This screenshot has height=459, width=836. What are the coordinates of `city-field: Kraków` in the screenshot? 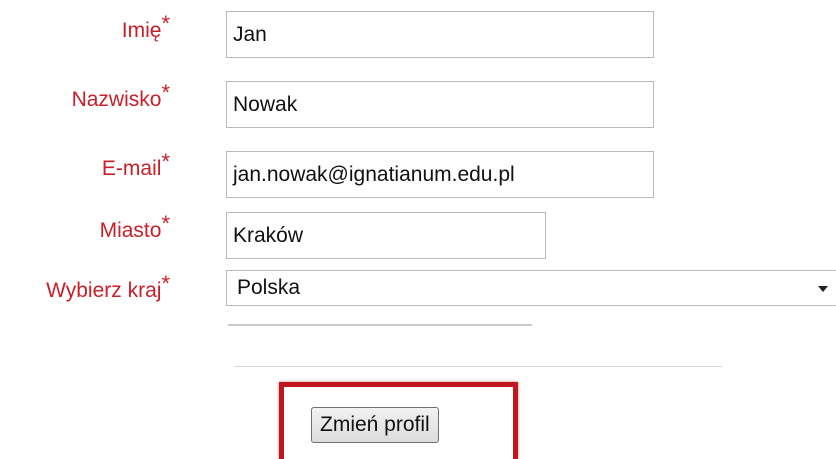 It's located at (386, 235).